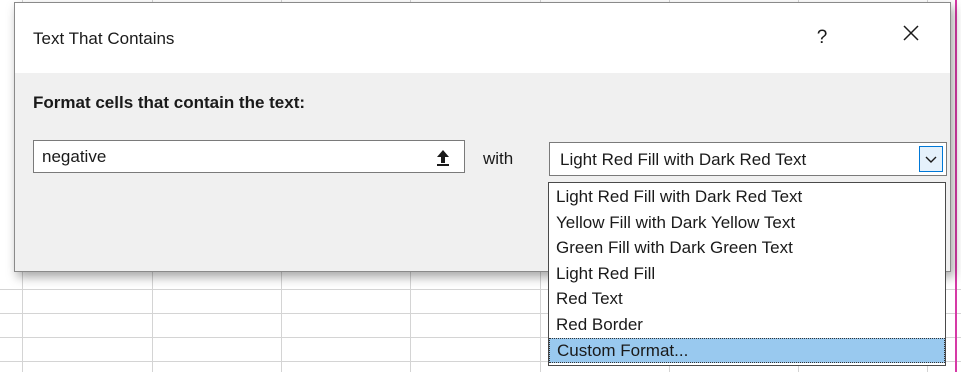 The width and height of the screenshot is (961, 372). I want to click on collapse-dialog-arrow-icon, so click(443, 157).